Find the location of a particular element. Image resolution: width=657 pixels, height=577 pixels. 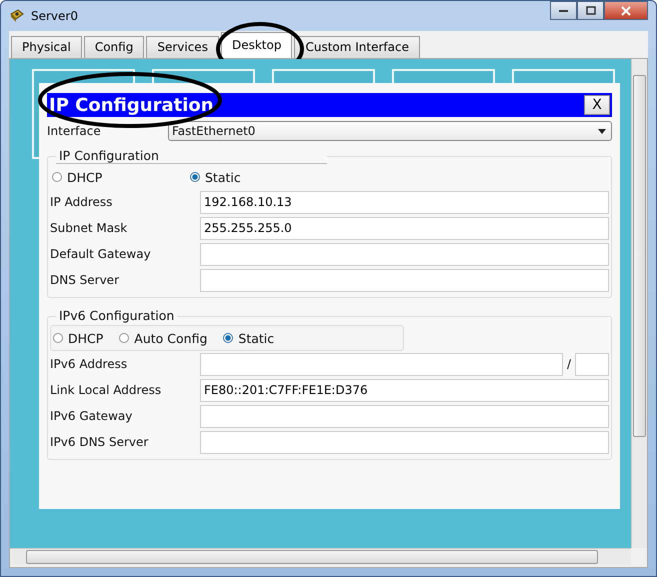

minimize-icon is located at coordinates (563, 10).